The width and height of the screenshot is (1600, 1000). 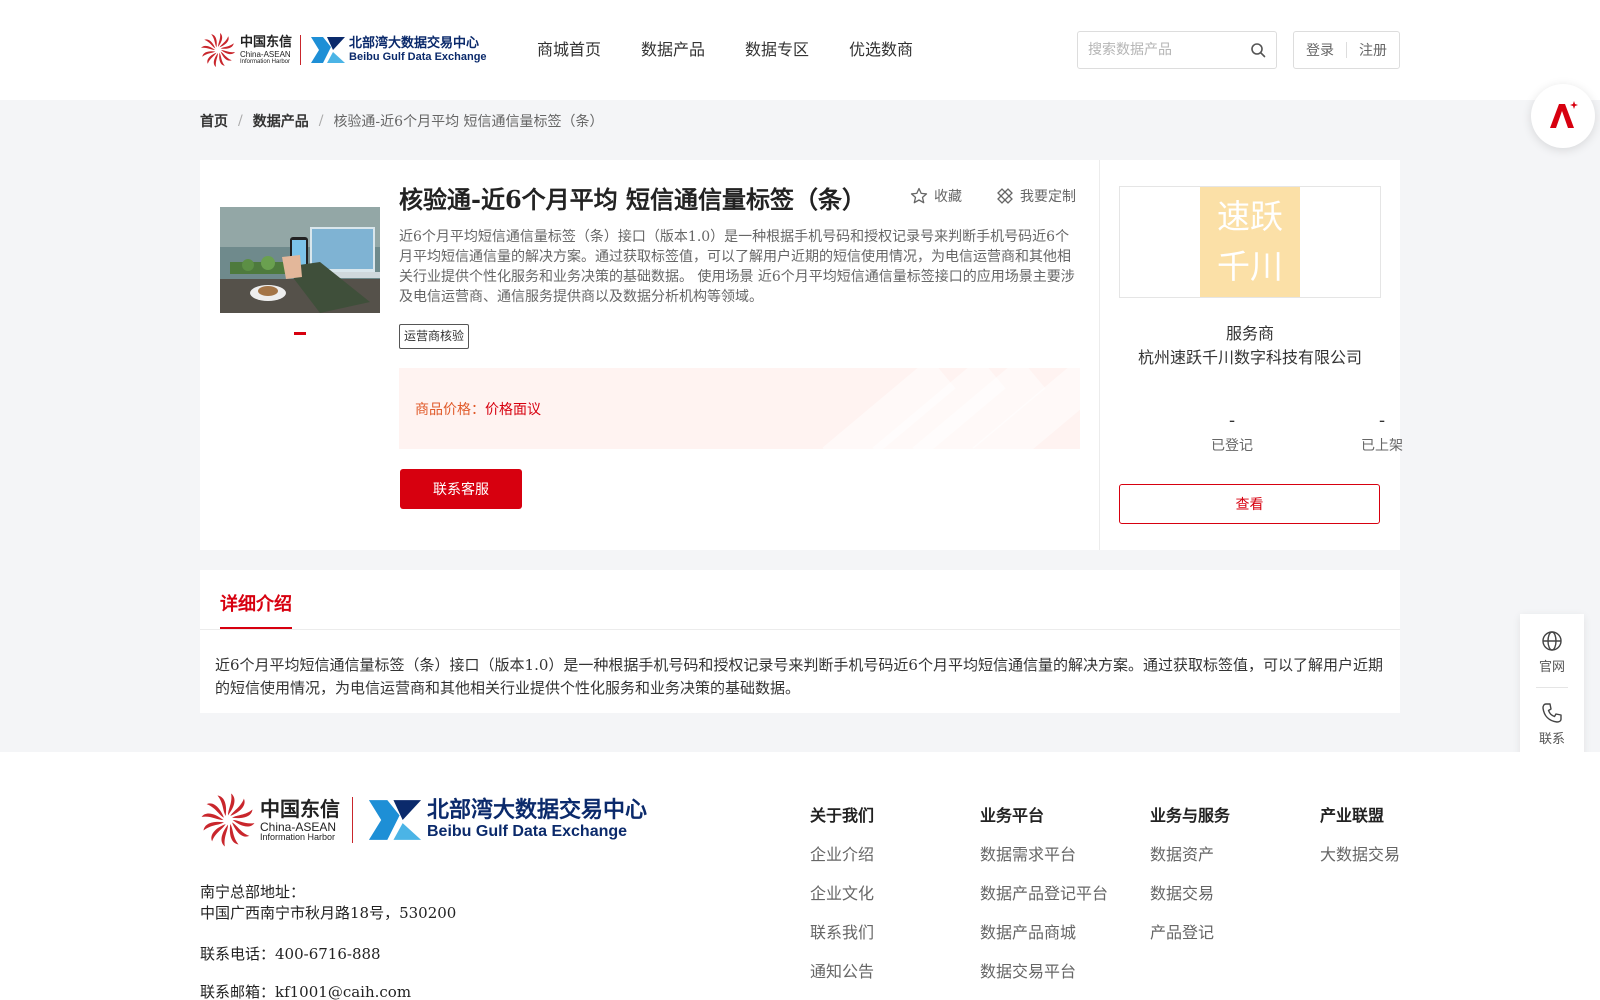 What do you see at coordinates (450, 410) in the screenshot?
I see `price-label: 商品价格：` at bounding box center [450, 410].